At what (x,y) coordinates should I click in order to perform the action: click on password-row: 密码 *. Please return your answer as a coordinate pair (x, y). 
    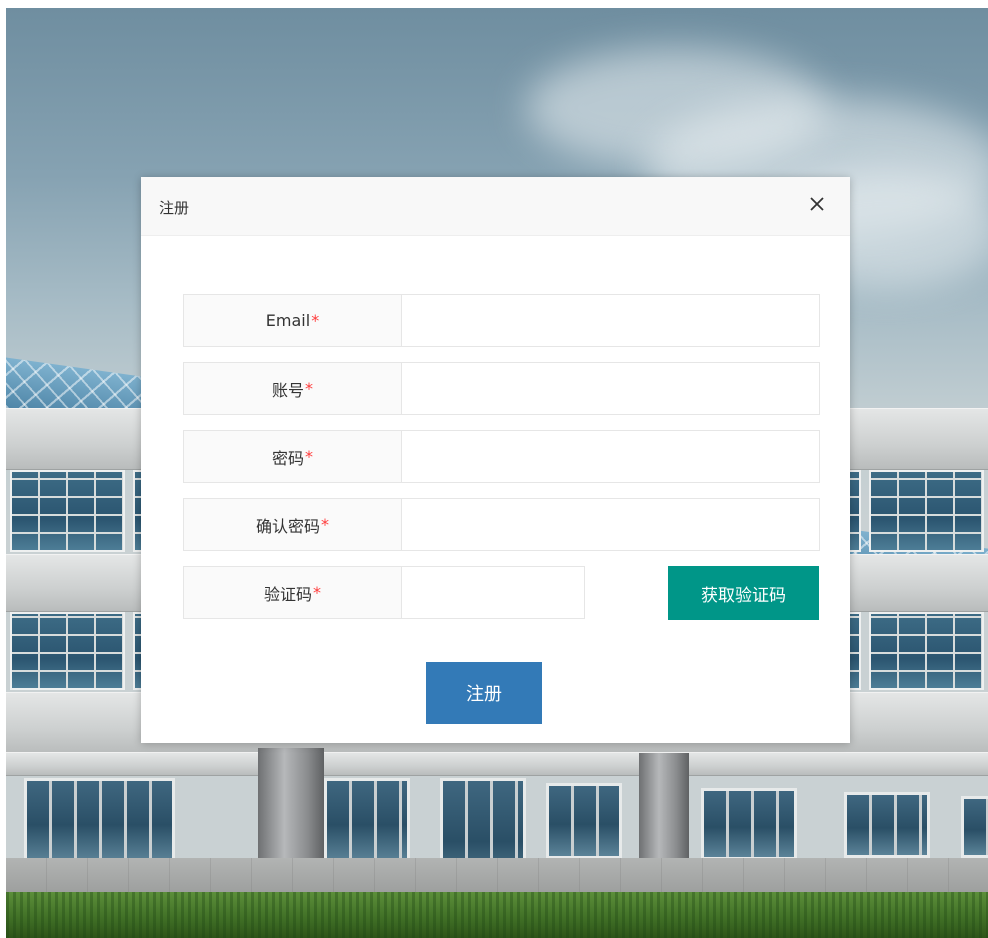
    Looking at the image, I should click on (501, 456).